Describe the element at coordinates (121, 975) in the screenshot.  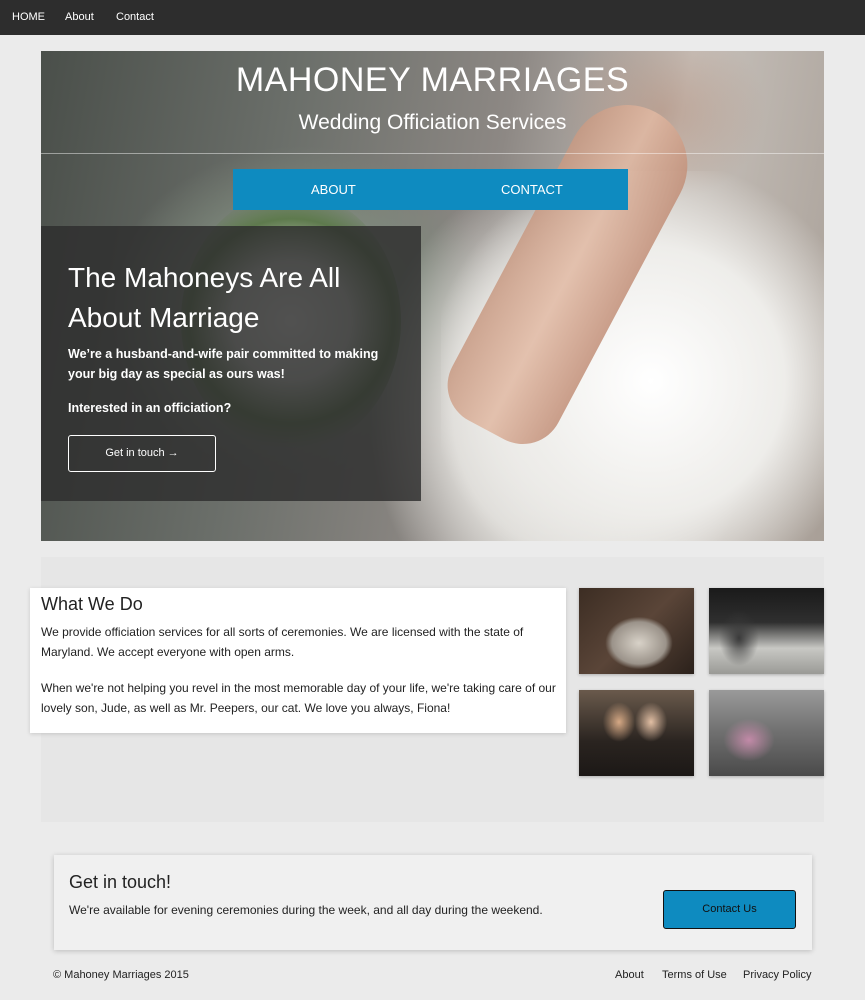
I see `footer-copyright: © Mahoney Marriages 2015` at that location.